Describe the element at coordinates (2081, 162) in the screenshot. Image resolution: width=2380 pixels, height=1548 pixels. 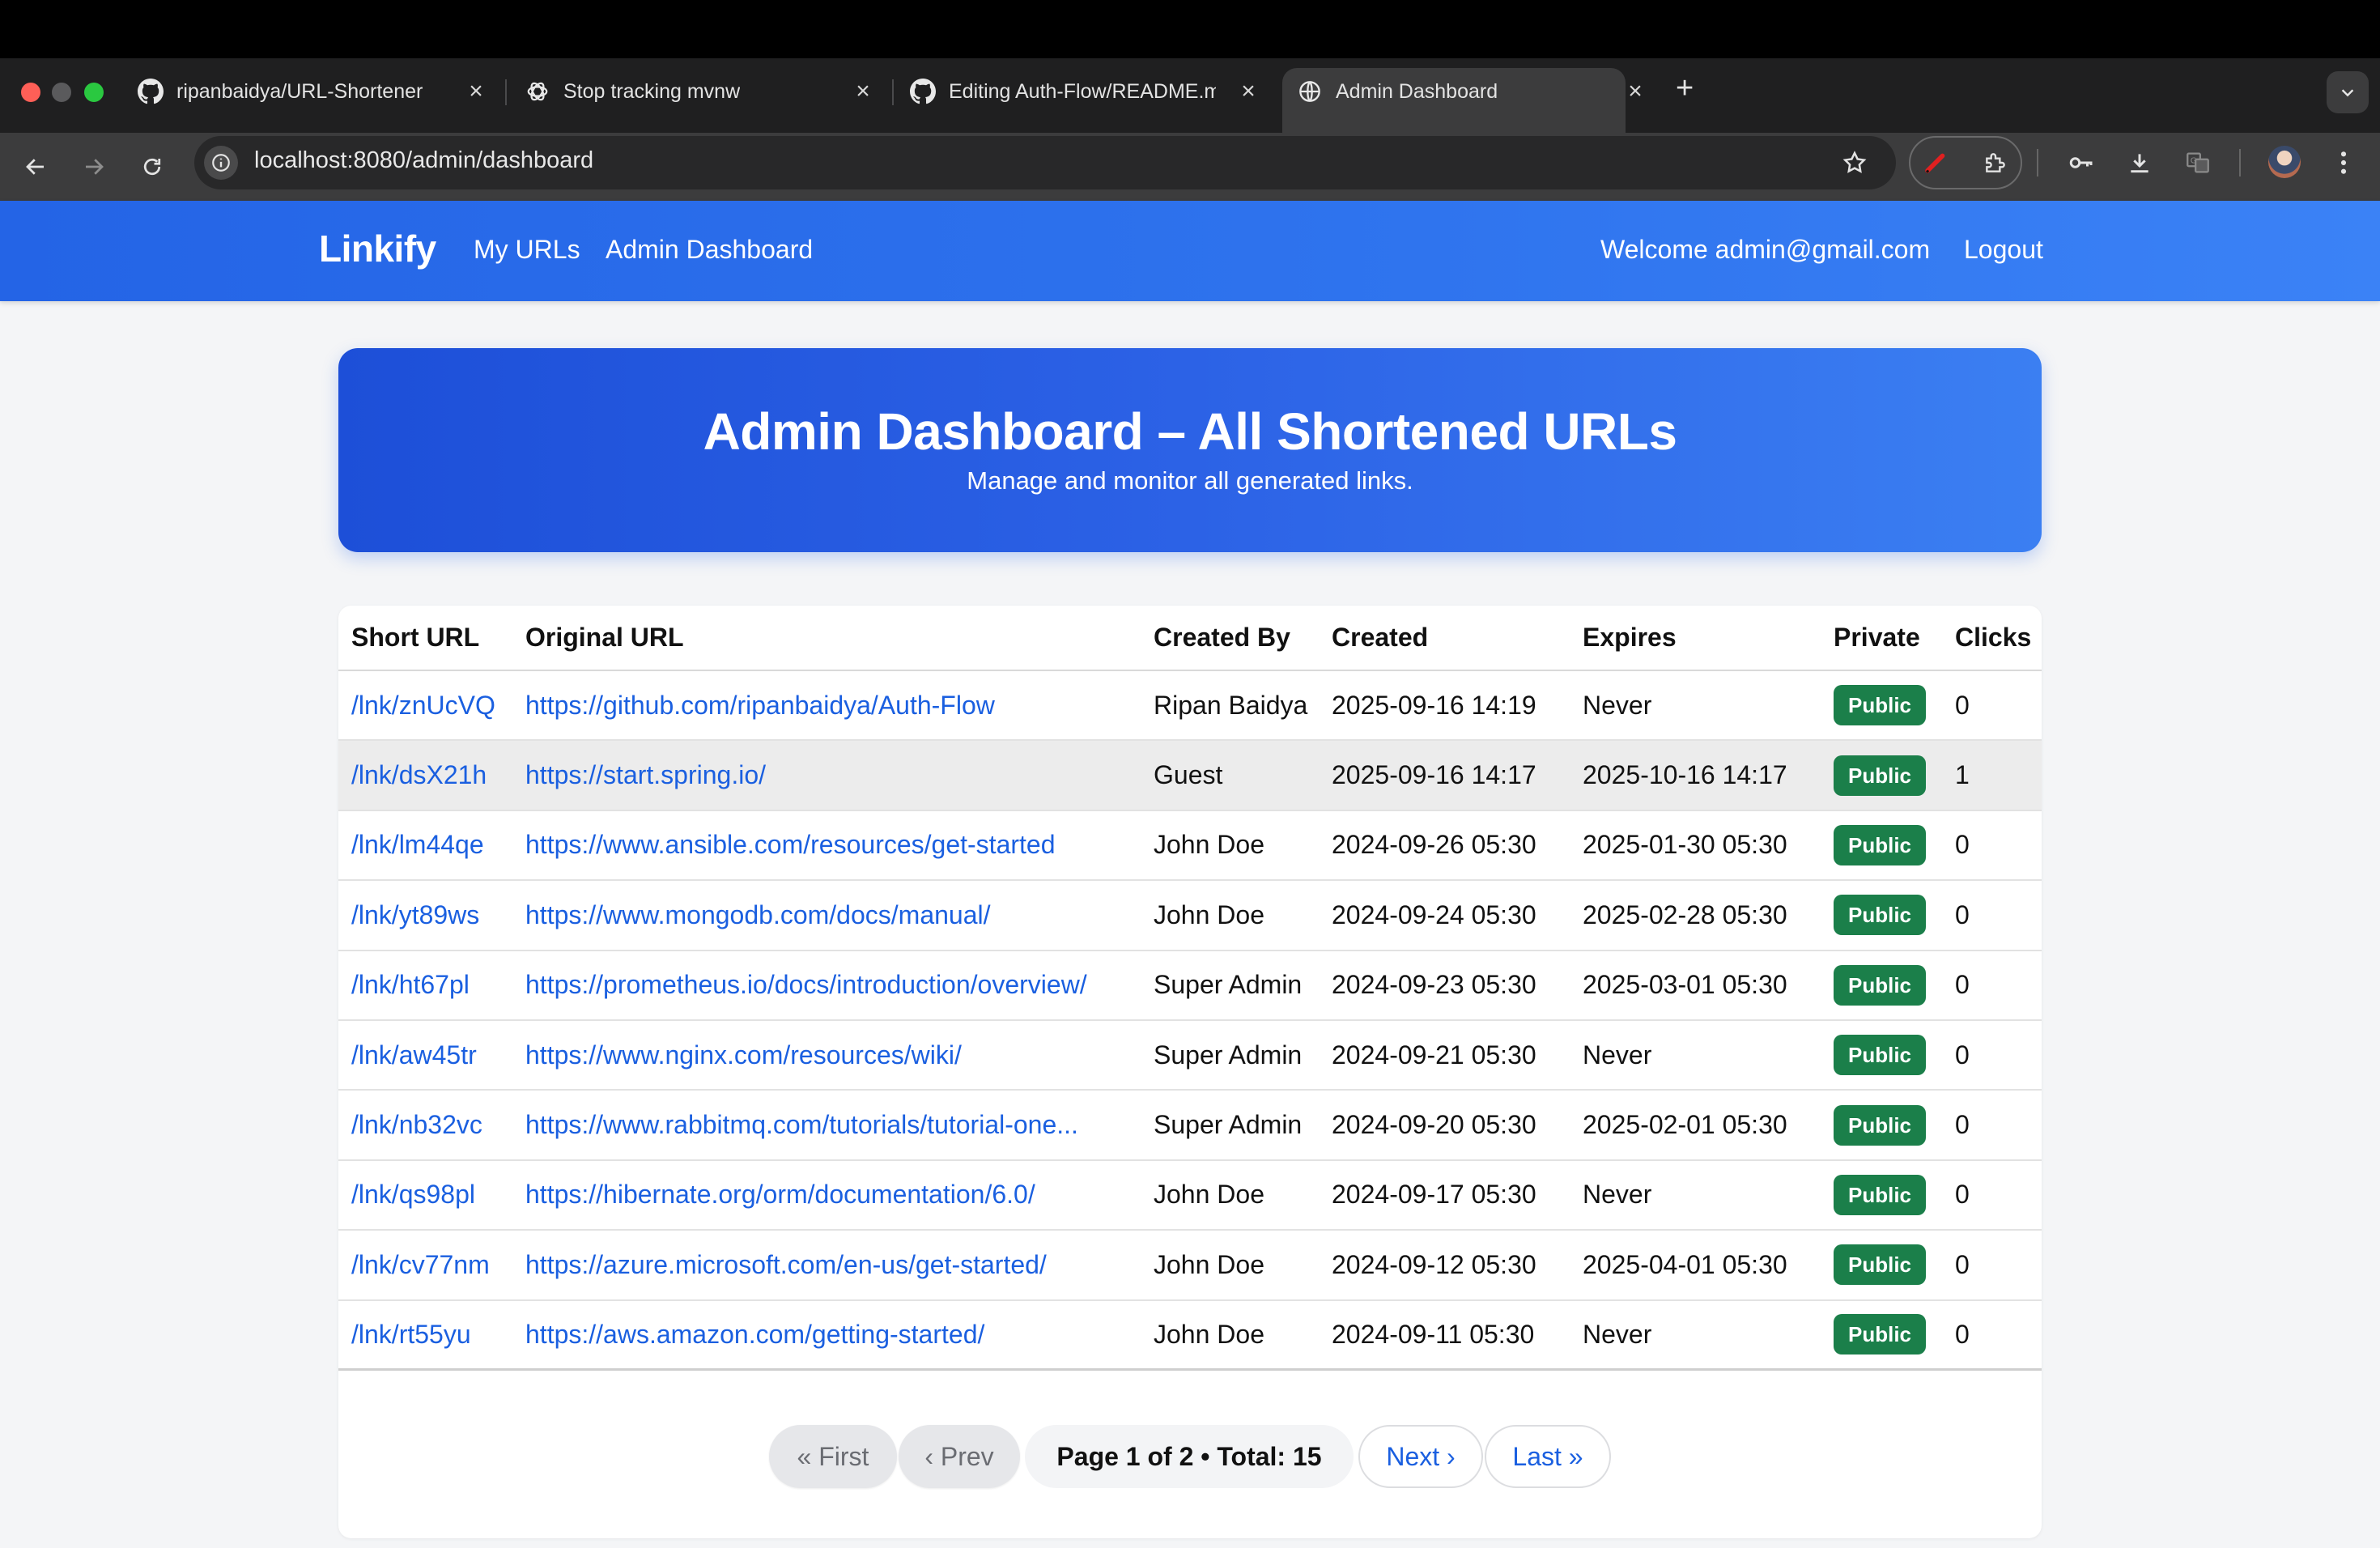
I see `password-key-icon` at that location.